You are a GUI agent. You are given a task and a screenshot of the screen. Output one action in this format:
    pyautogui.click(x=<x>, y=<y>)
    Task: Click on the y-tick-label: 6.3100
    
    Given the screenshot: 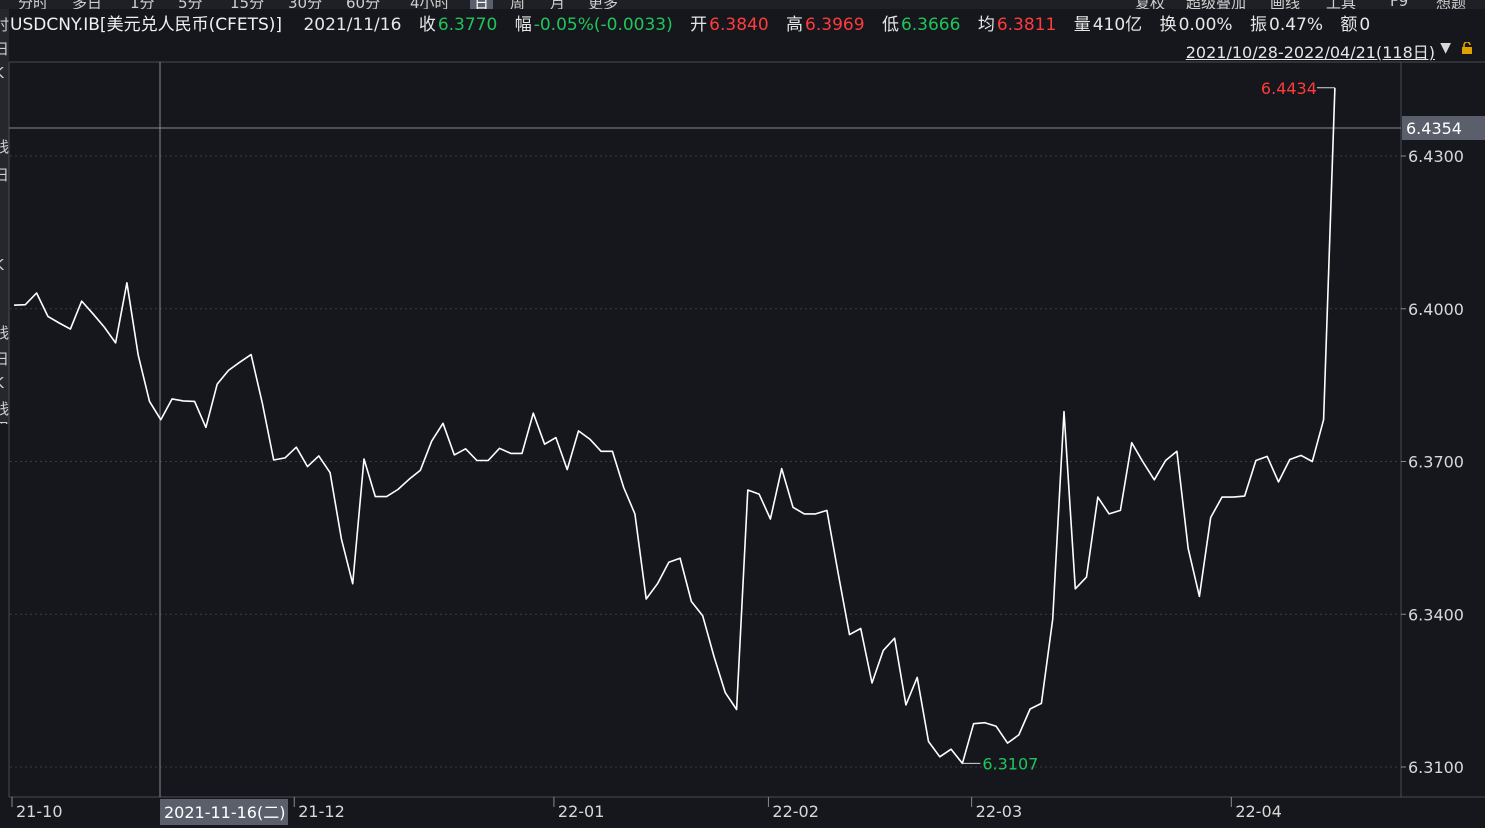 What is the action you would take?
    pyautogui.click(x=1436, y=767)
    